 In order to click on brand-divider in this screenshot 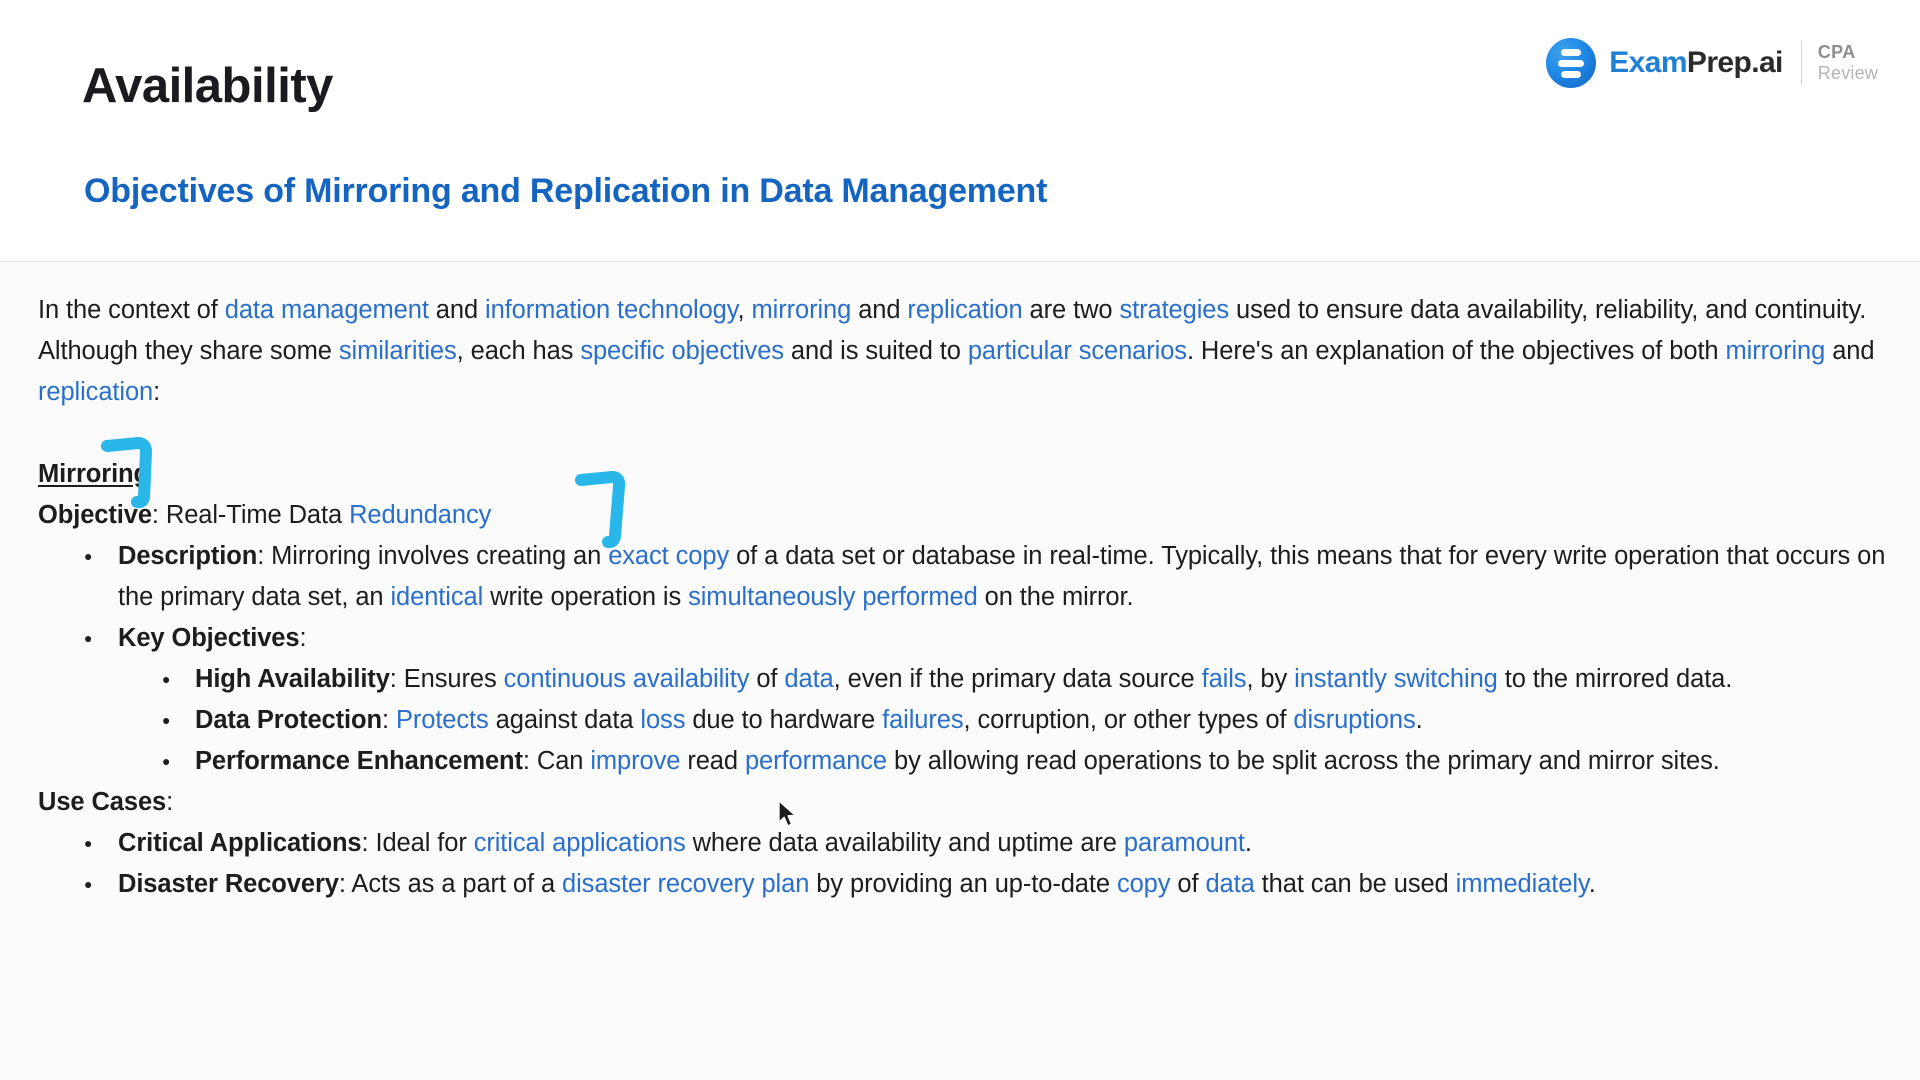, I will do `click(1801, 63)`.